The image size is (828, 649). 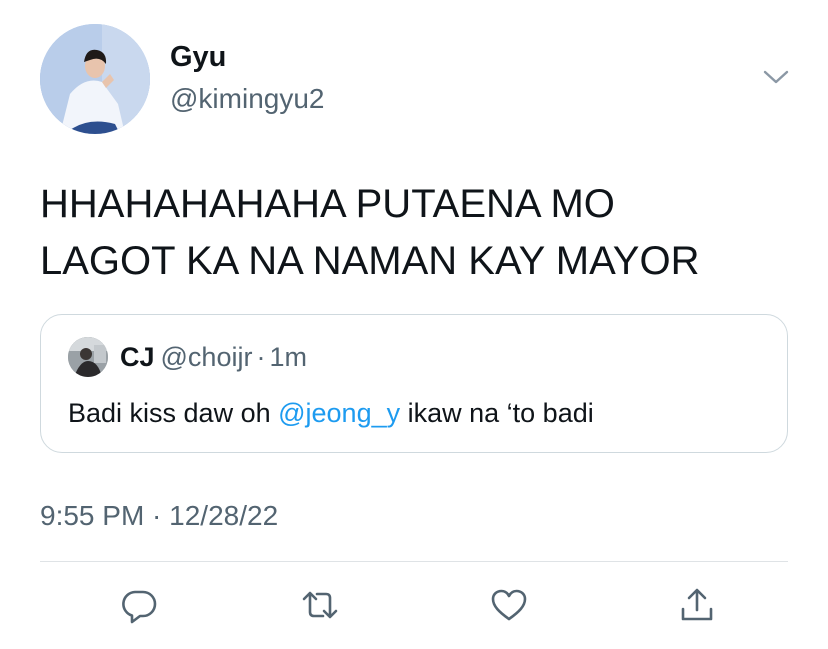 I want to click on quoted-author-avatar-image, so click(x=88, y=357).